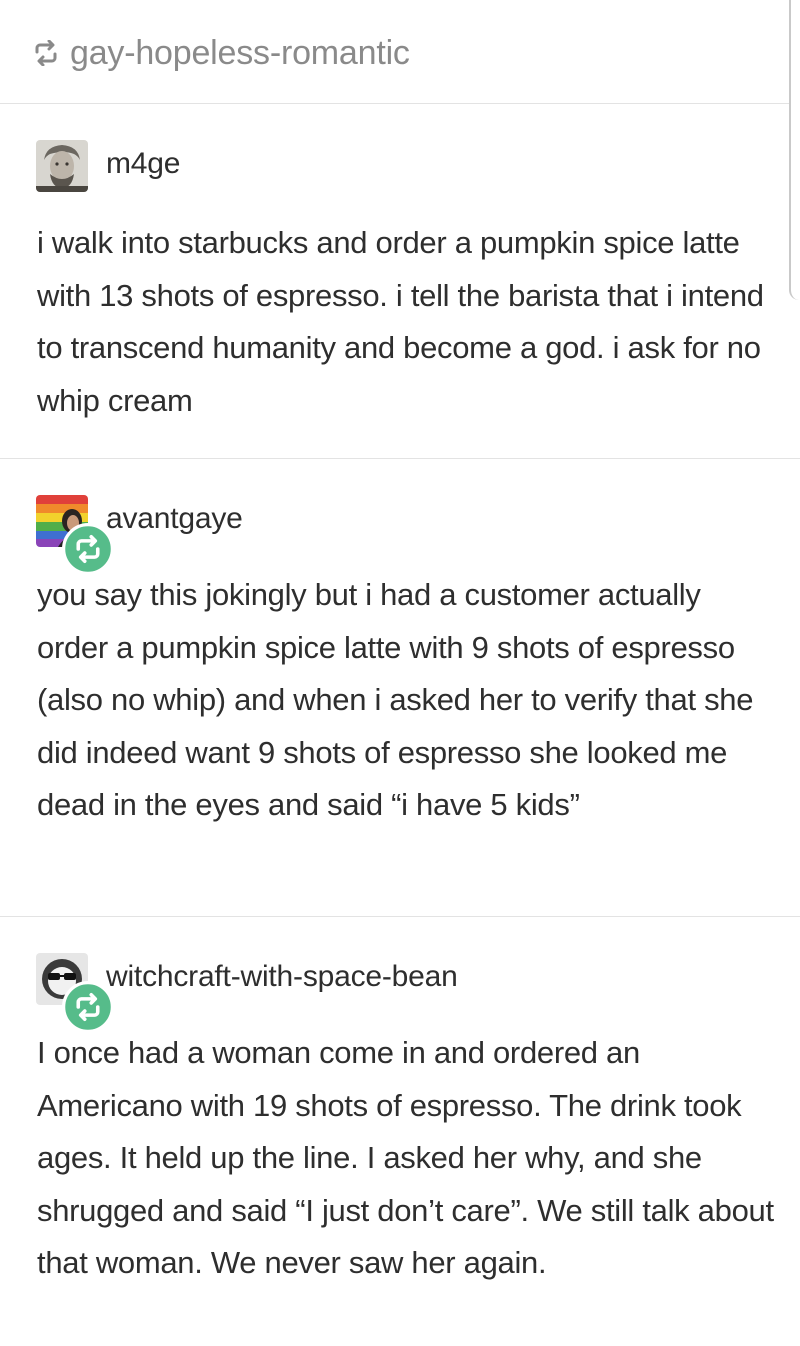 This screenshot has width=800, height=1346. Describe the element at coordinates (143, 164) in the screenshot. I see `post-username: m4ge` at that location.